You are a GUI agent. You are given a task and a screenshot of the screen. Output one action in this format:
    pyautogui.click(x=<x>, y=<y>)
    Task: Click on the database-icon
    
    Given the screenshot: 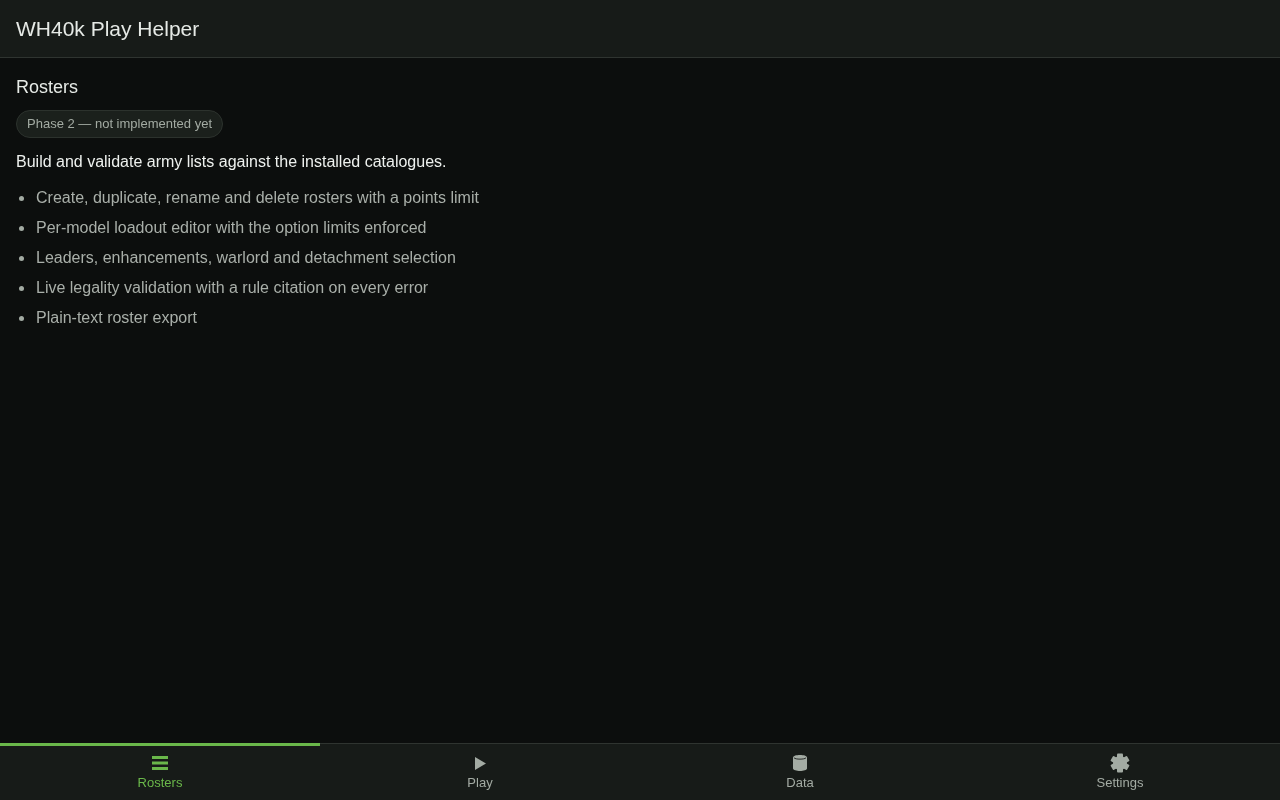 What is the action you would take?
    pyautogui.click(x=800, y=763)
    